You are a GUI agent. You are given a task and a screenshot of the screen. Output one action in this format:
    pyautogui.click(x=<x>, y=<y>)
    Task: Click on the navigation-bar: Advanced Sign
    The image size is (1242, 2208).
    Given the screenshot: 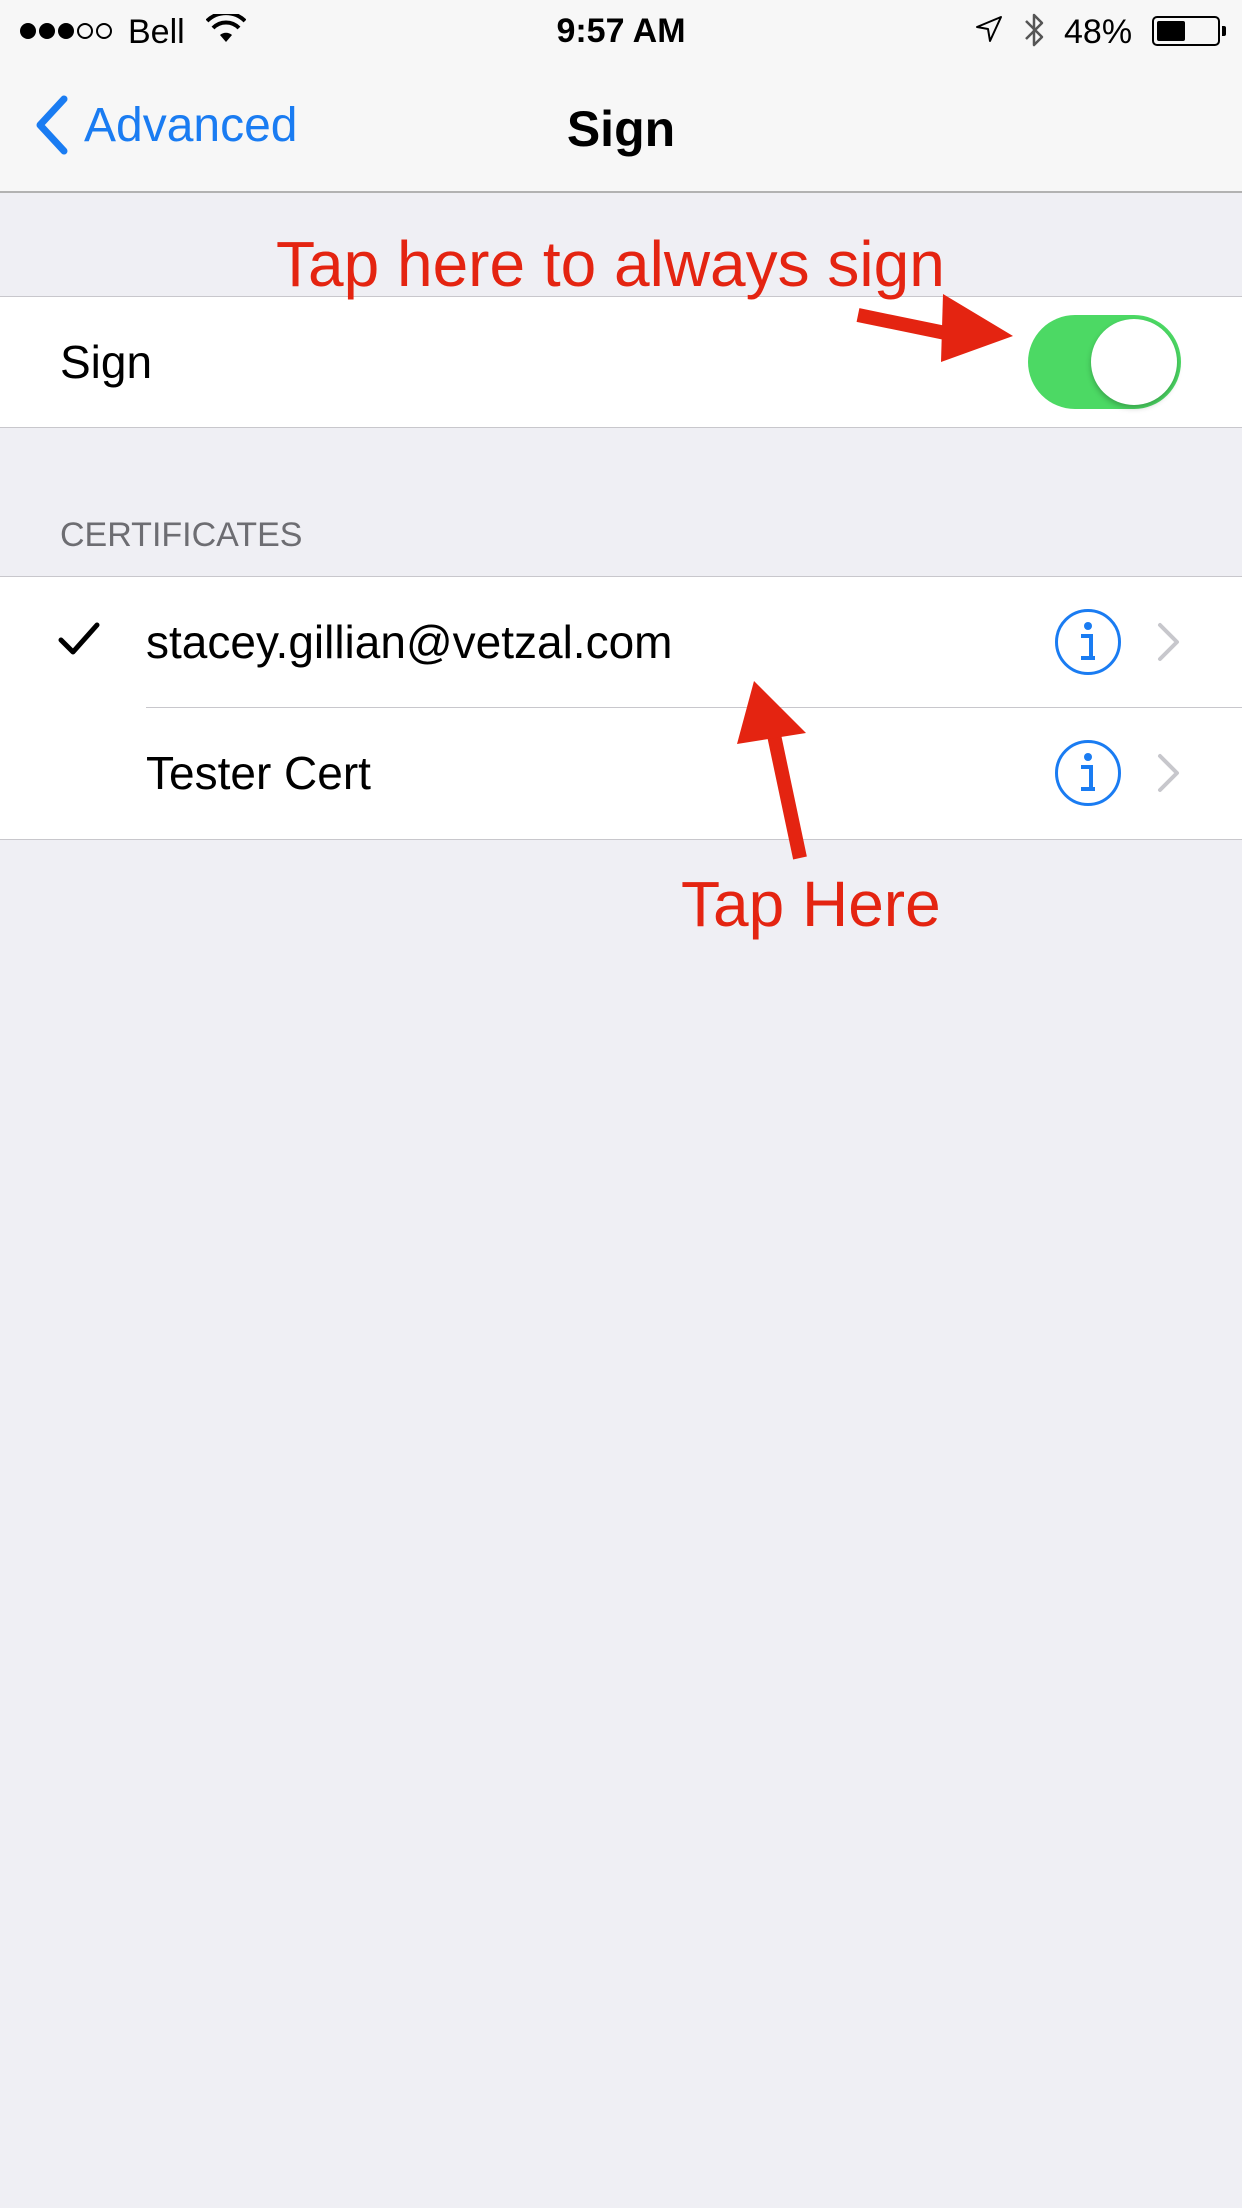 What is the action you would take?
    pyautogui.click(x=621, y=126)
    